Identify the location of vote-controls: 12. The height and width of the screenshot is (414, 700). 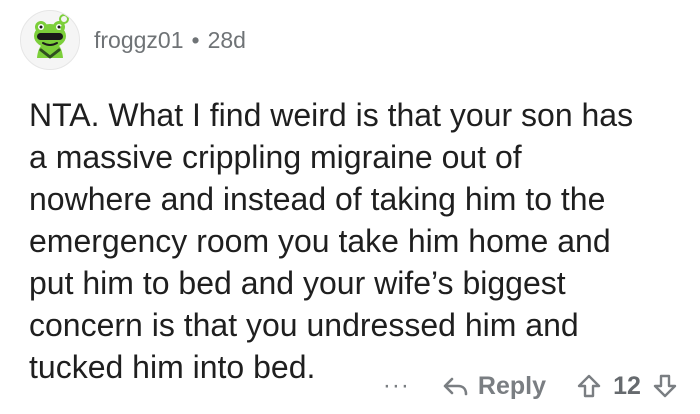
(627, 386).